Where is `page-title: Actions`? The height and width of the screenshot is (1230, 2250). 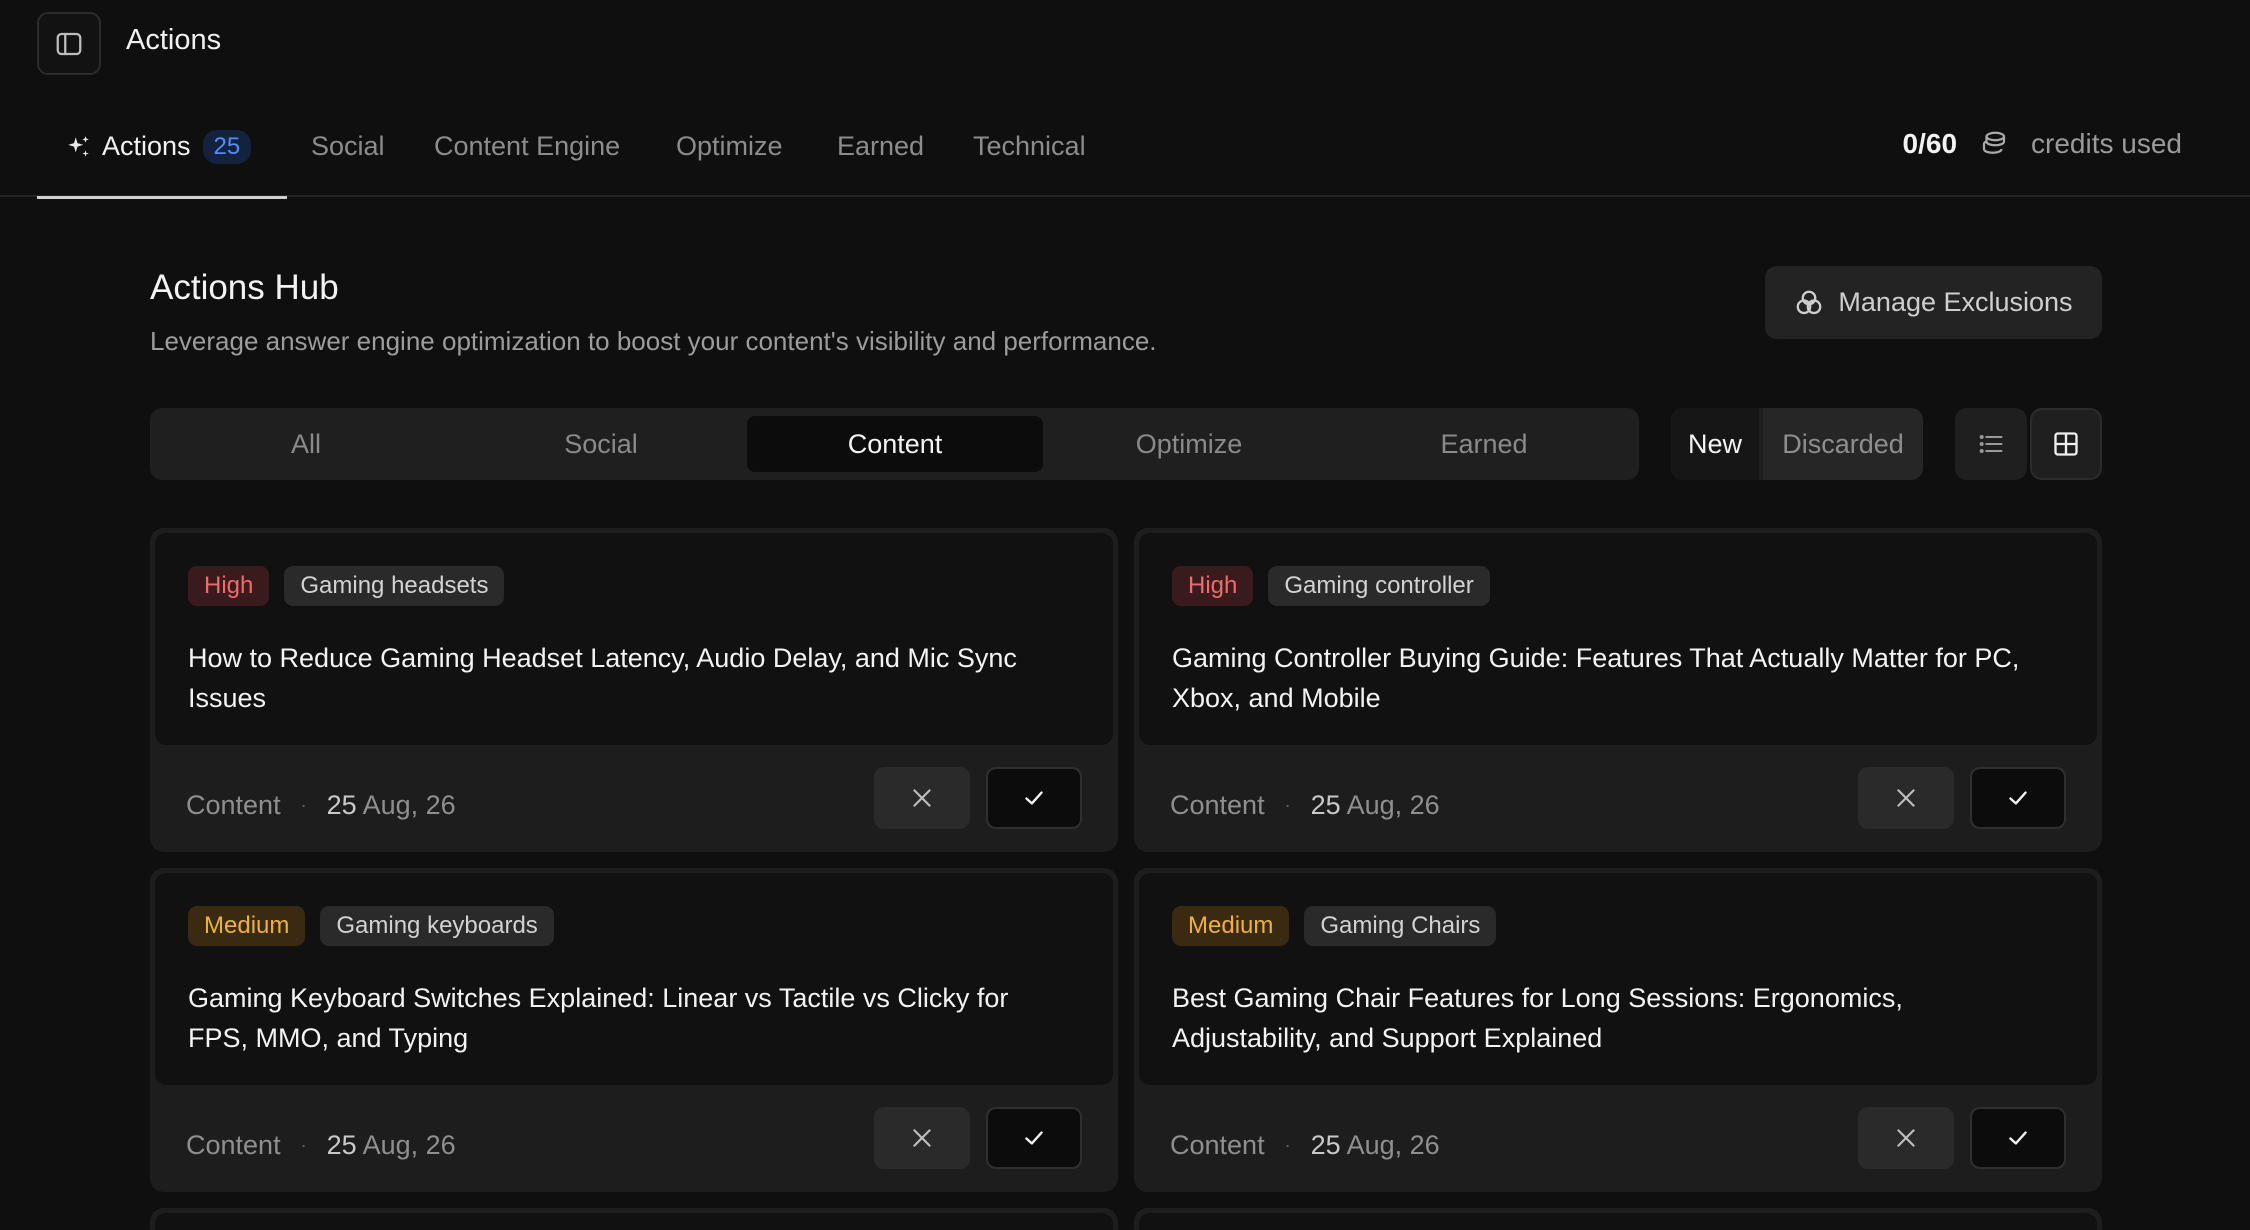
page-title: Actions is located at coordinates (174, 40).